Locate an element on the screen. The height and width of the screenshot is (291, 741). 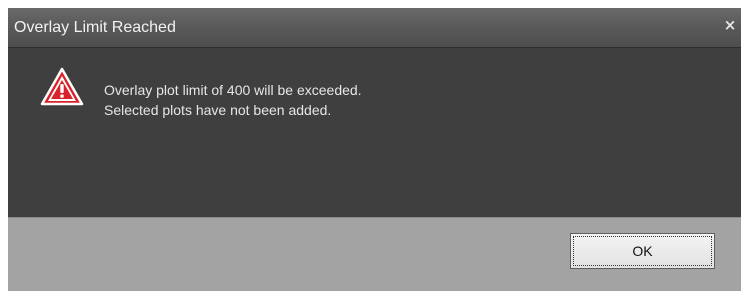
dialog-title: Overlay Limit Reached is located at coordinates (95, 27).